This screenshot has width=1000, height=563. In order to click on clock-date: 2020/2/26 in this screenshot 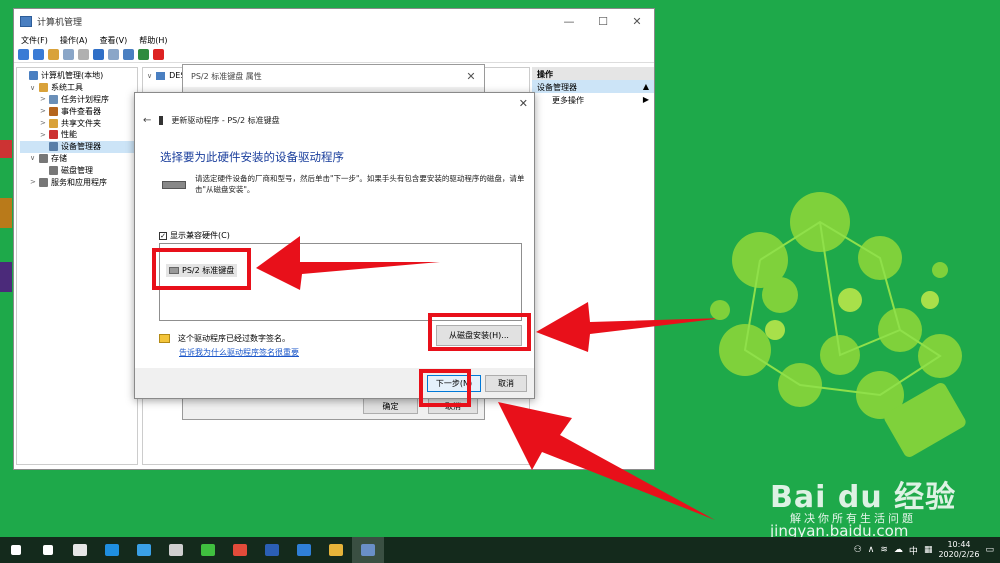, I will do `click(959, 554)`.